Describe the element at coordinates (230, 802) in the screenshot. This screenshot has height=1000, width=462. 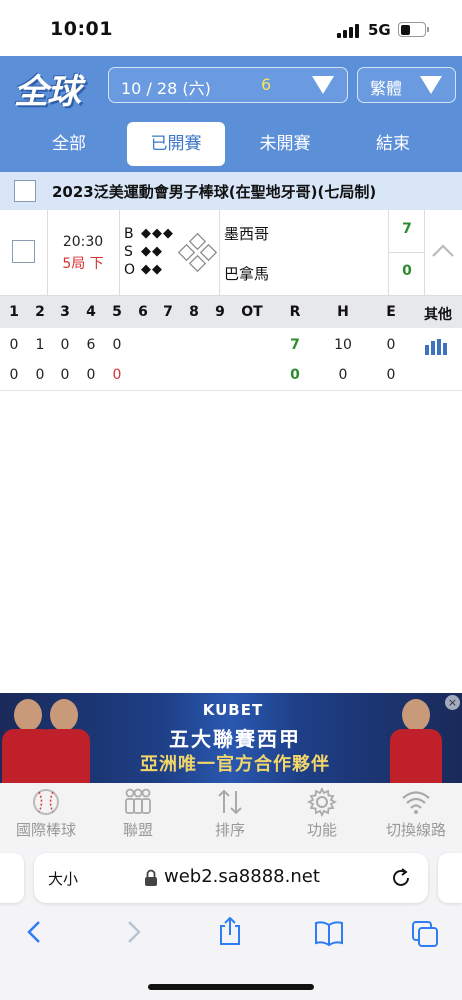
I see `sort-icon` at that location.